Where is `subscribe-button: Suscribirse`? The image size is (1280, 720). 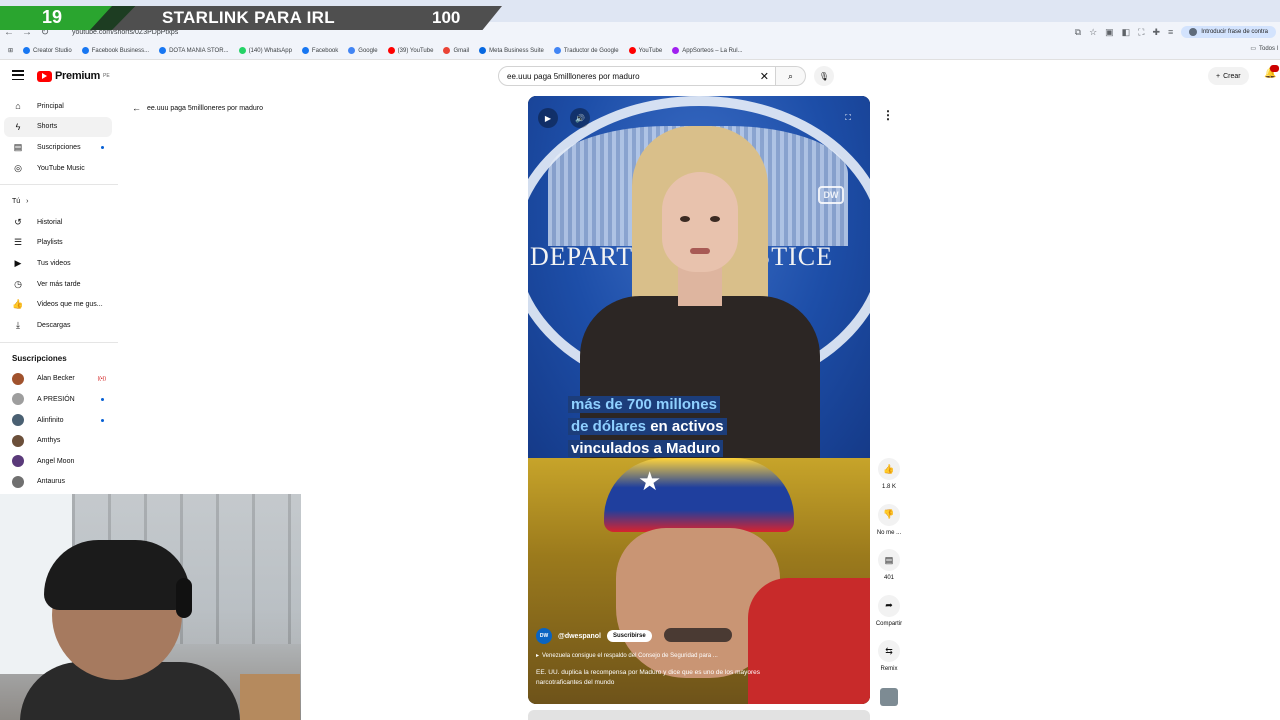 subscribe-button: Suscribirse is located at coordinates (629, 636).